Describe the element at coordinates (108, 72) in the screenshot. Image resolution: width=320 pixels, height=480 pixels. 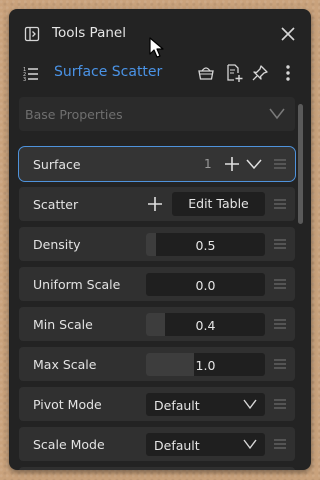
I see `tool-title: Surface Scatter` at that location.